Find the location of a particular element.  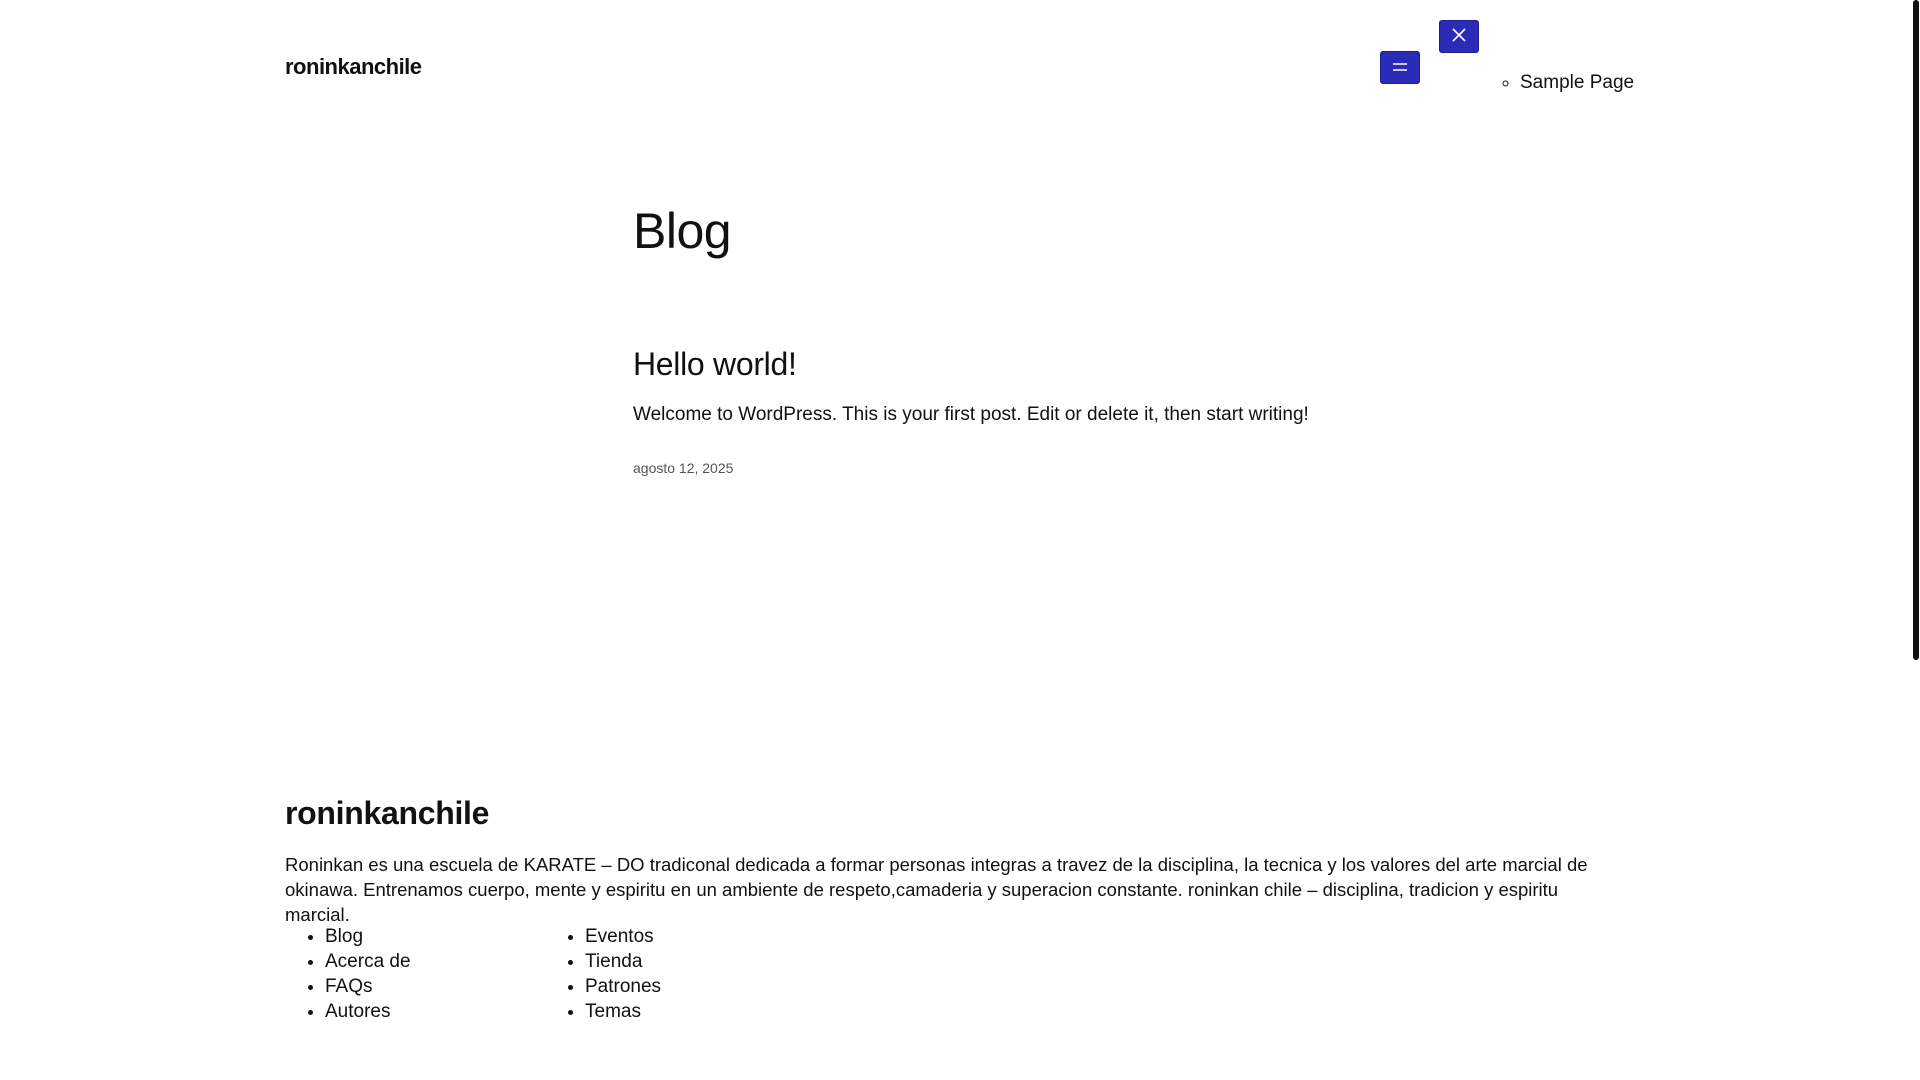

close-icon is located at coordinates (1459, 36).